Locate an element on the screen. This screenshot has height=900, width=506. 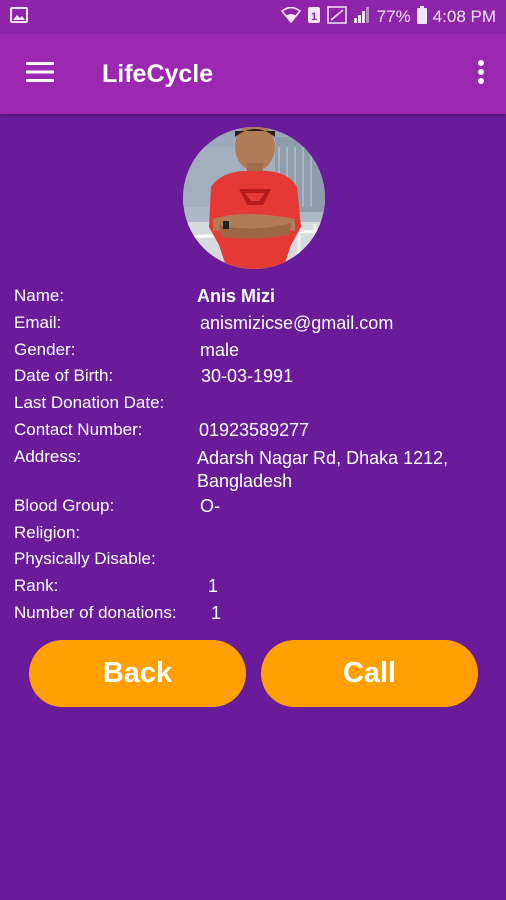
hamburger-menu-icon is located at coordinates (40, 74).